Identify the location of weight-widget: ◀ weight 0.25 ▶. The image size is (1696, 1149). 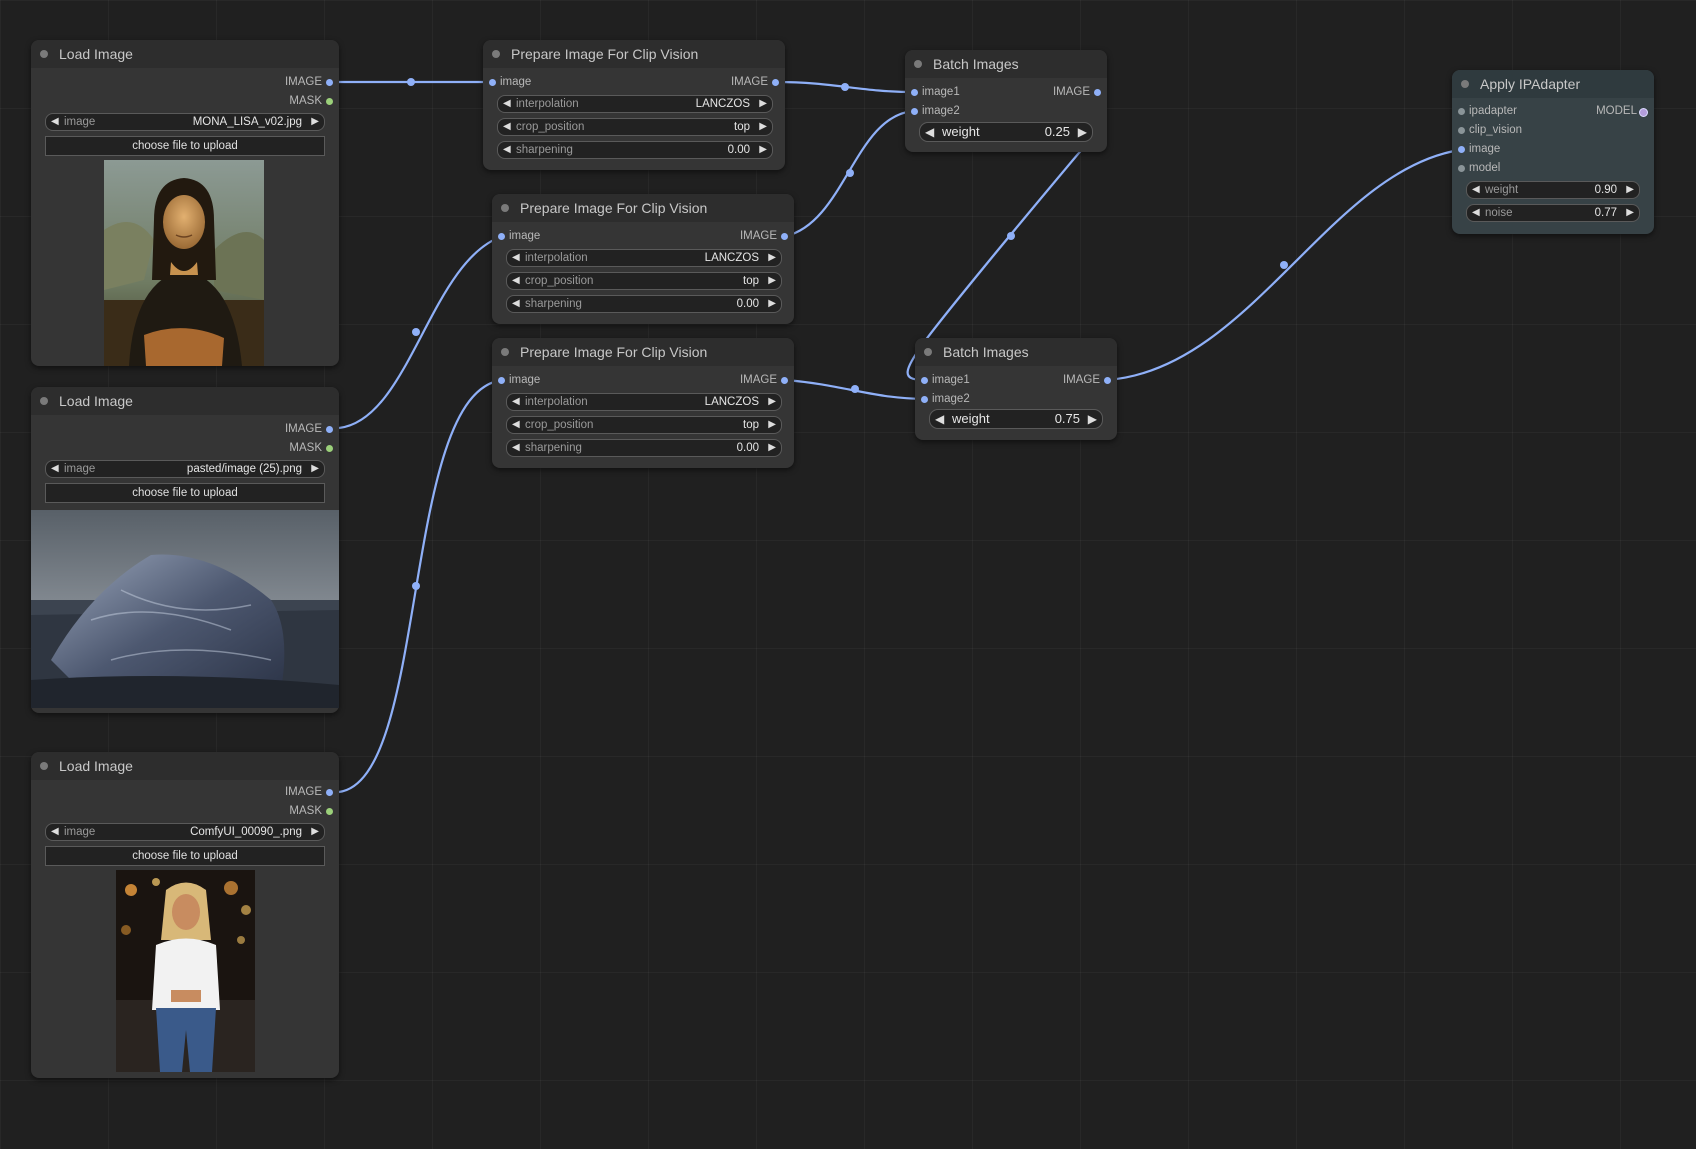
(1006, 132).